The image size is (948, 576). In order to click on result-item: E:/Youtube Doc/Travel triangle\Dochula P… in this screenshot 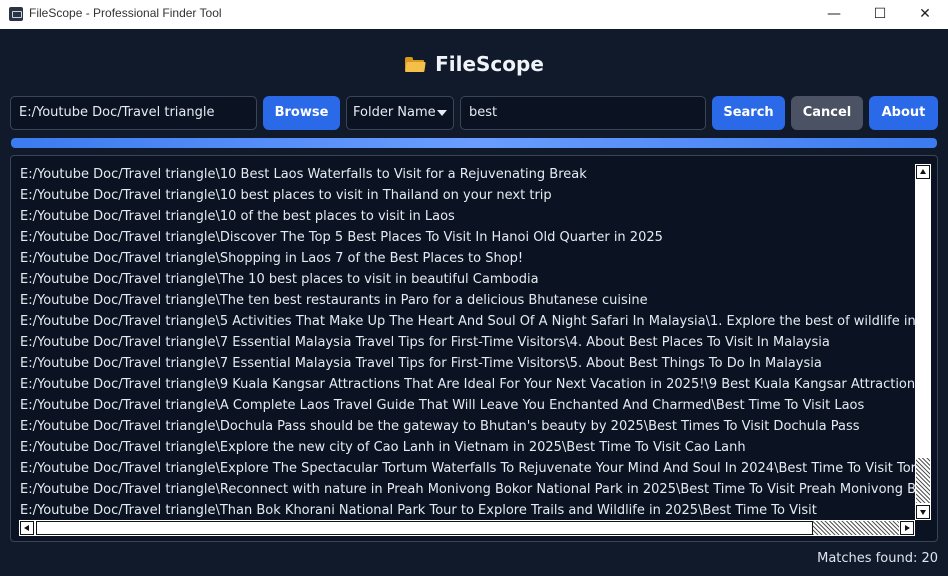, I will do `click(468, 426)`.